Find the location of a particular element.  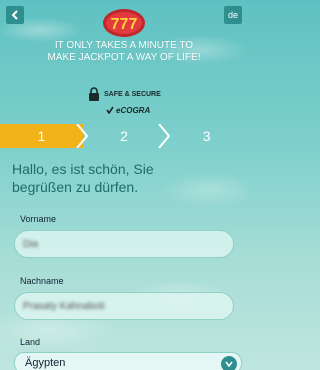

safe-secure-badge: SAFE & SECURE is located at coordinates (124, 94).